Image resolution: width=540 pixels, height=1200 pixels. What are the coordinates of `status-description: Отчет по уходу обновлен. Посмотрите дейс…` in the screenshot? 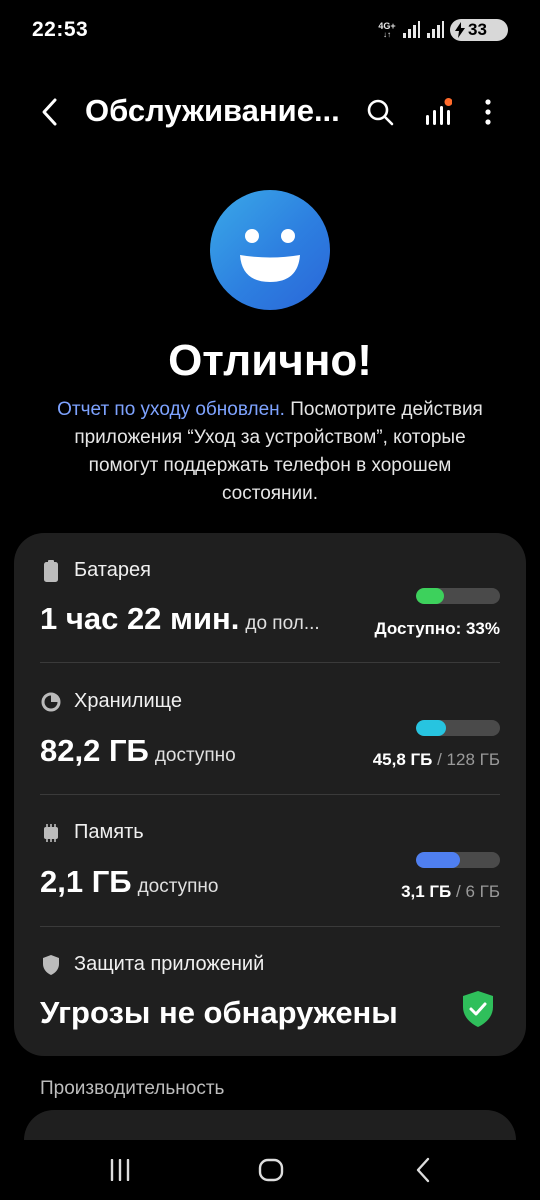 It's located at (270, 452).